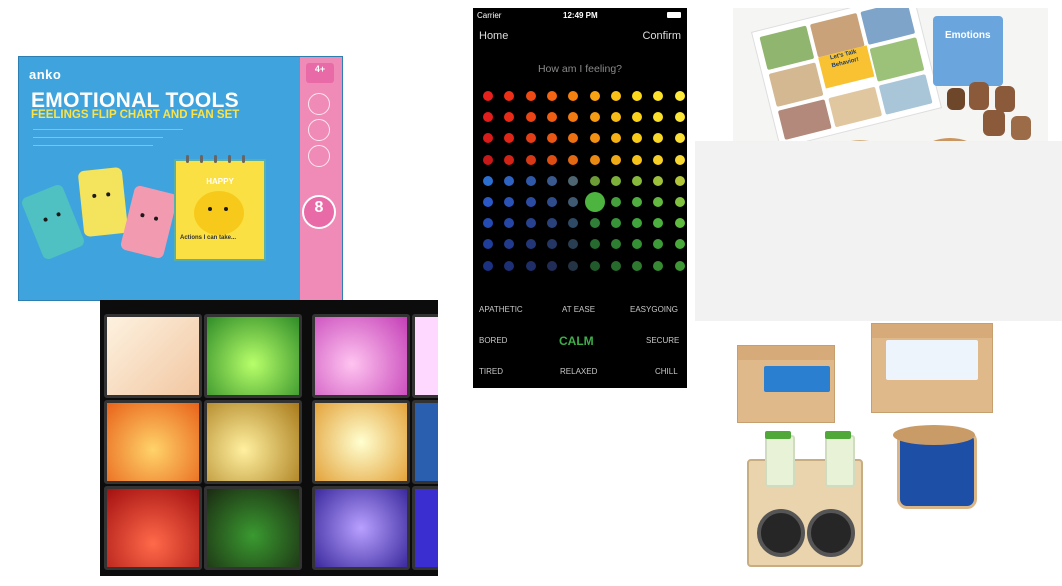 Image resolution: width=1062 pixels, height=586 pixels. I want to click on light-boxes-image, so click(269, 438).